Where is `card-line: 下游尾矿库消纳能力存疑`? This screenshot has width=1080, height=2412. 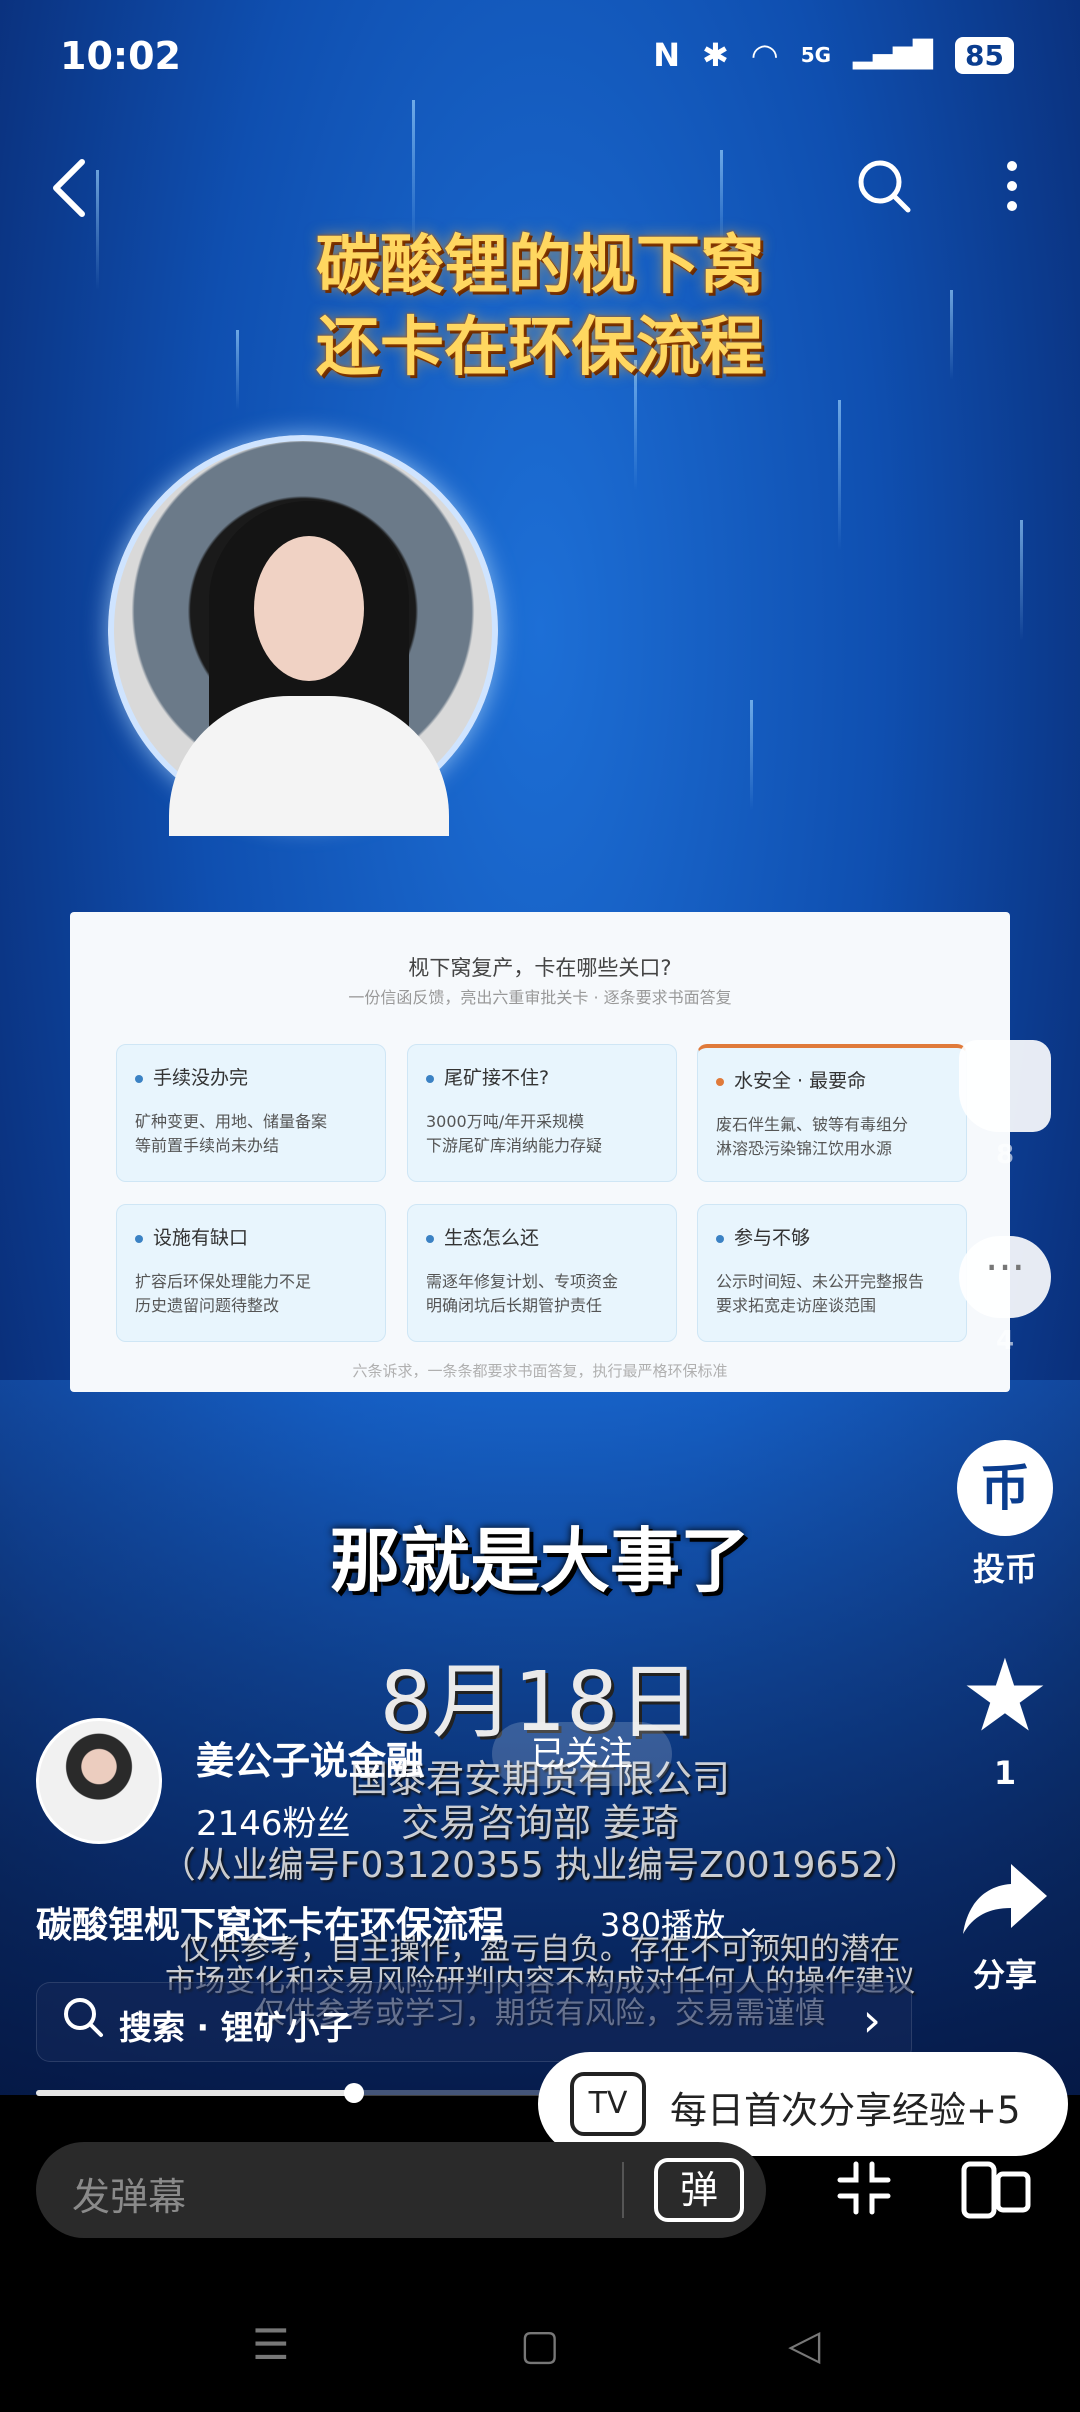 card-line: 下游尾矿库消纳能力存疑 is located at coordinates (514, 1145).